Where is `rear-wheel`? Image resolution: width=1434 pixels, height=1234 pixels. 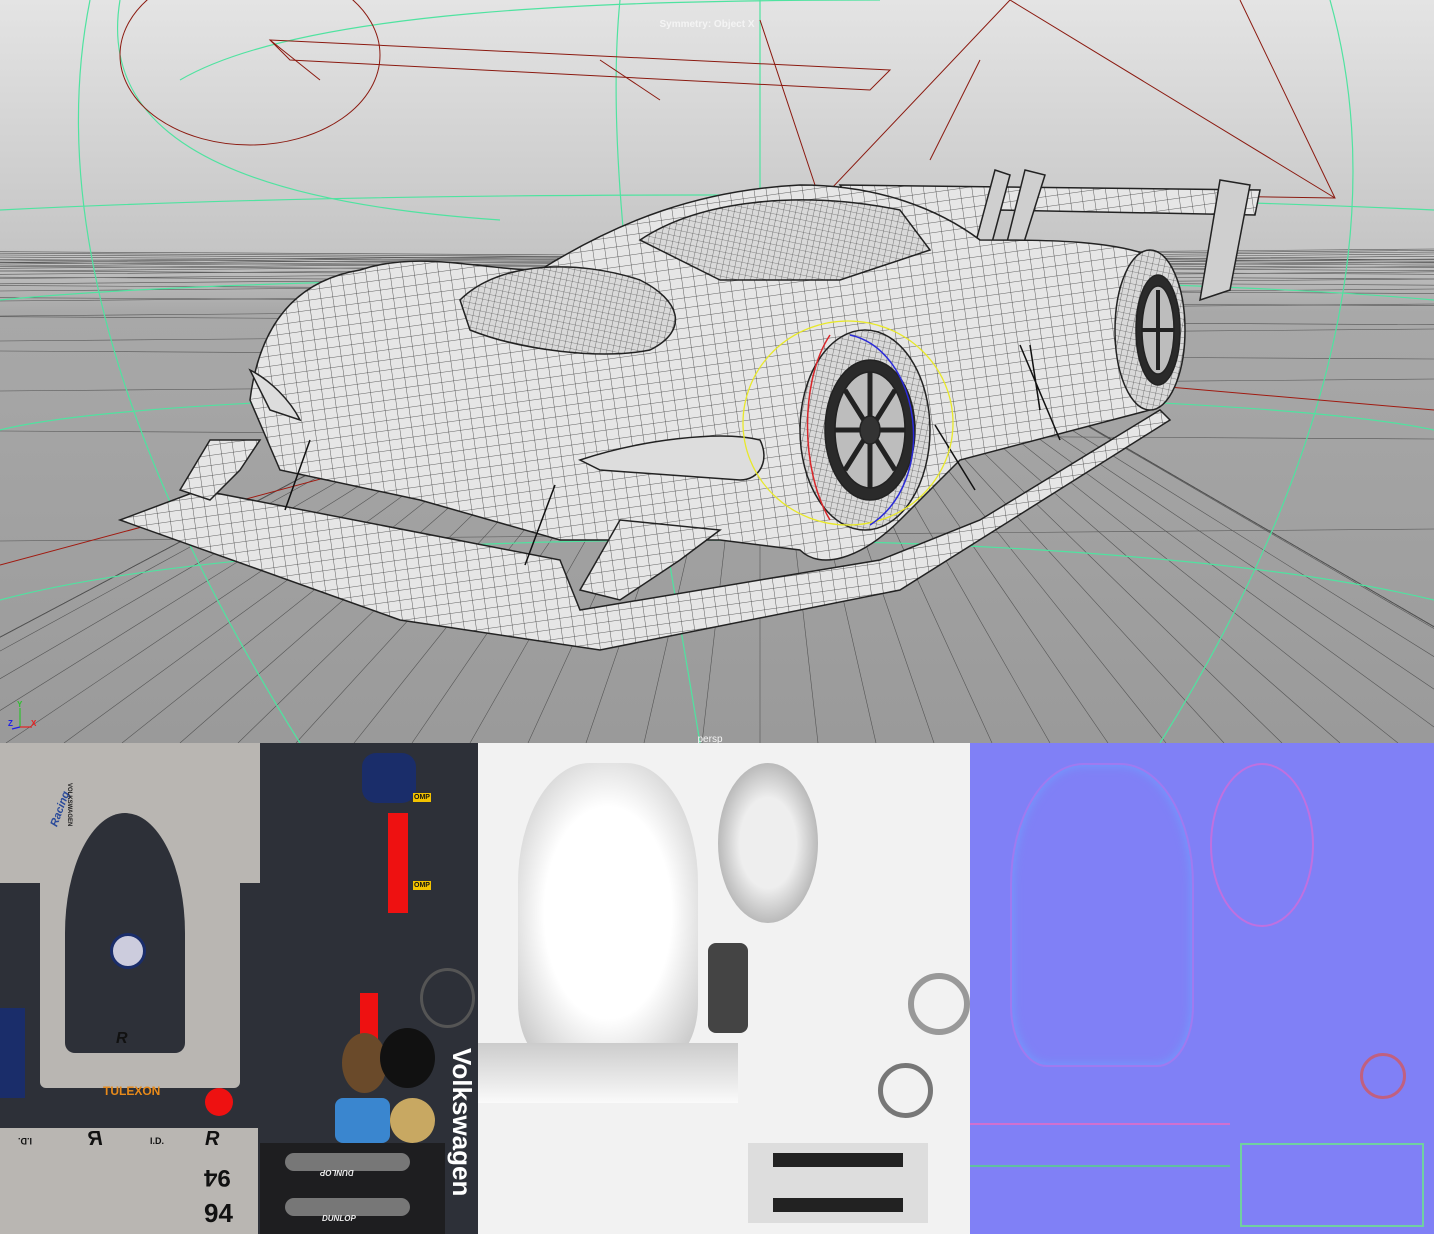
rear-wheel is located at coordinates (1150, 330).